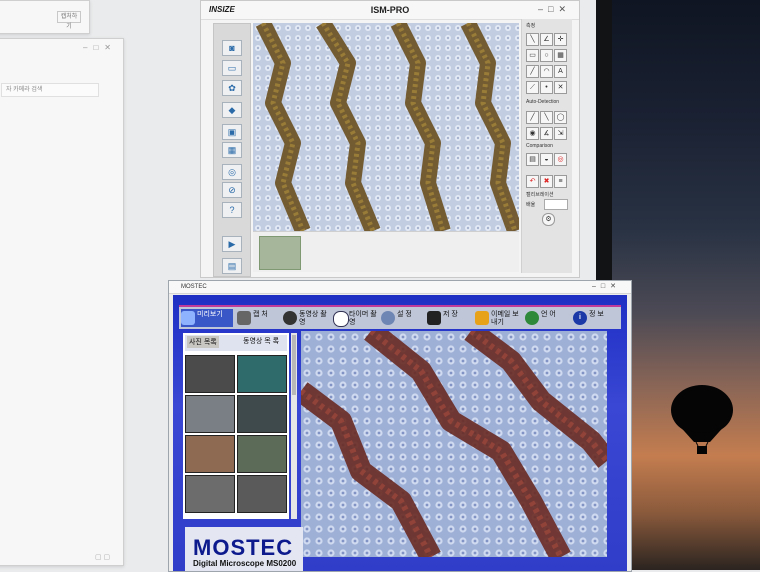 This screenshot has height=572, width=760. What do you see at coordinates (232, 88) in the screenshot?
I see `settings-icon: ✿` at bounding box center [232, 88].